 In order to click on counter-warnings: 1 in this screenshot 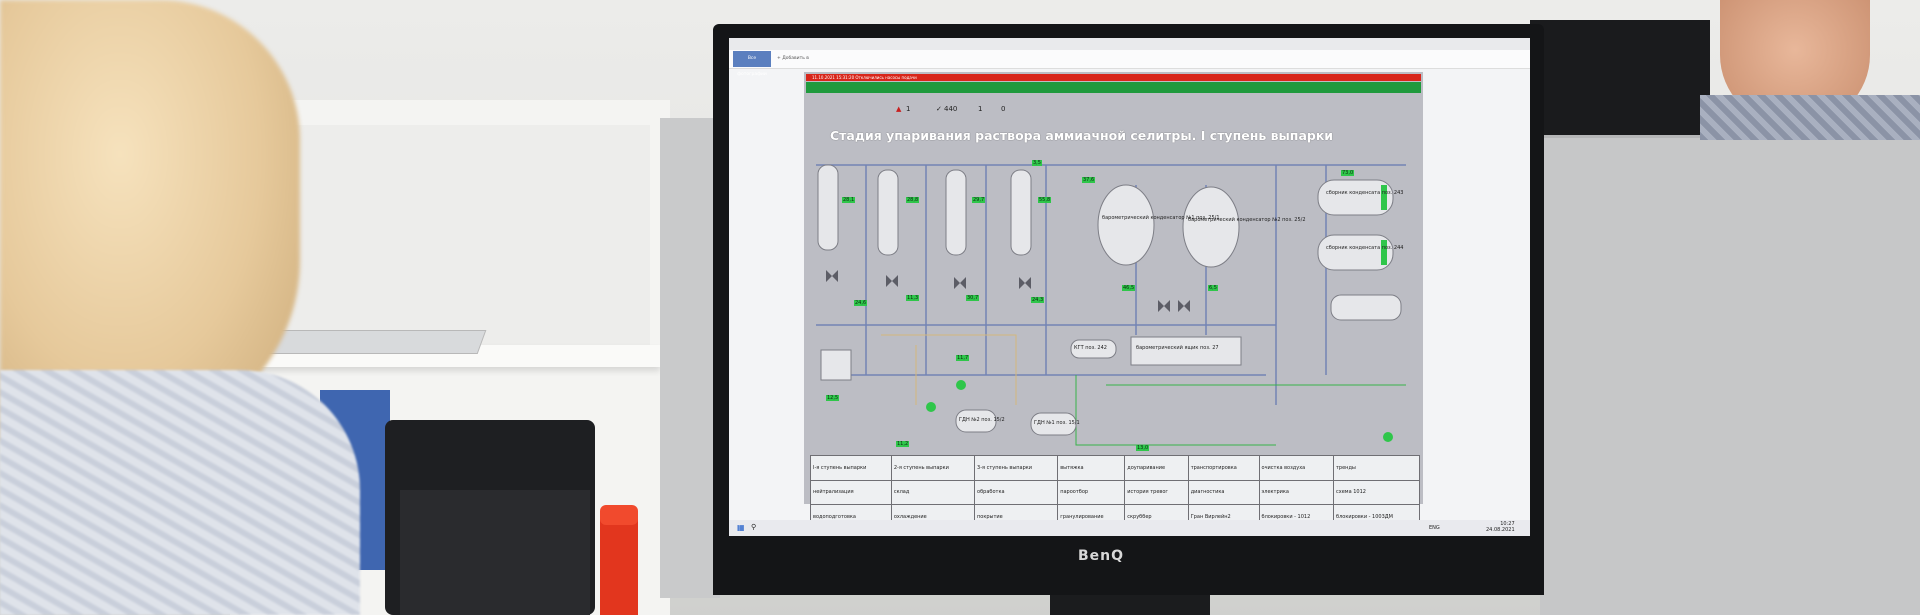, I will do `click(980, 109)`.